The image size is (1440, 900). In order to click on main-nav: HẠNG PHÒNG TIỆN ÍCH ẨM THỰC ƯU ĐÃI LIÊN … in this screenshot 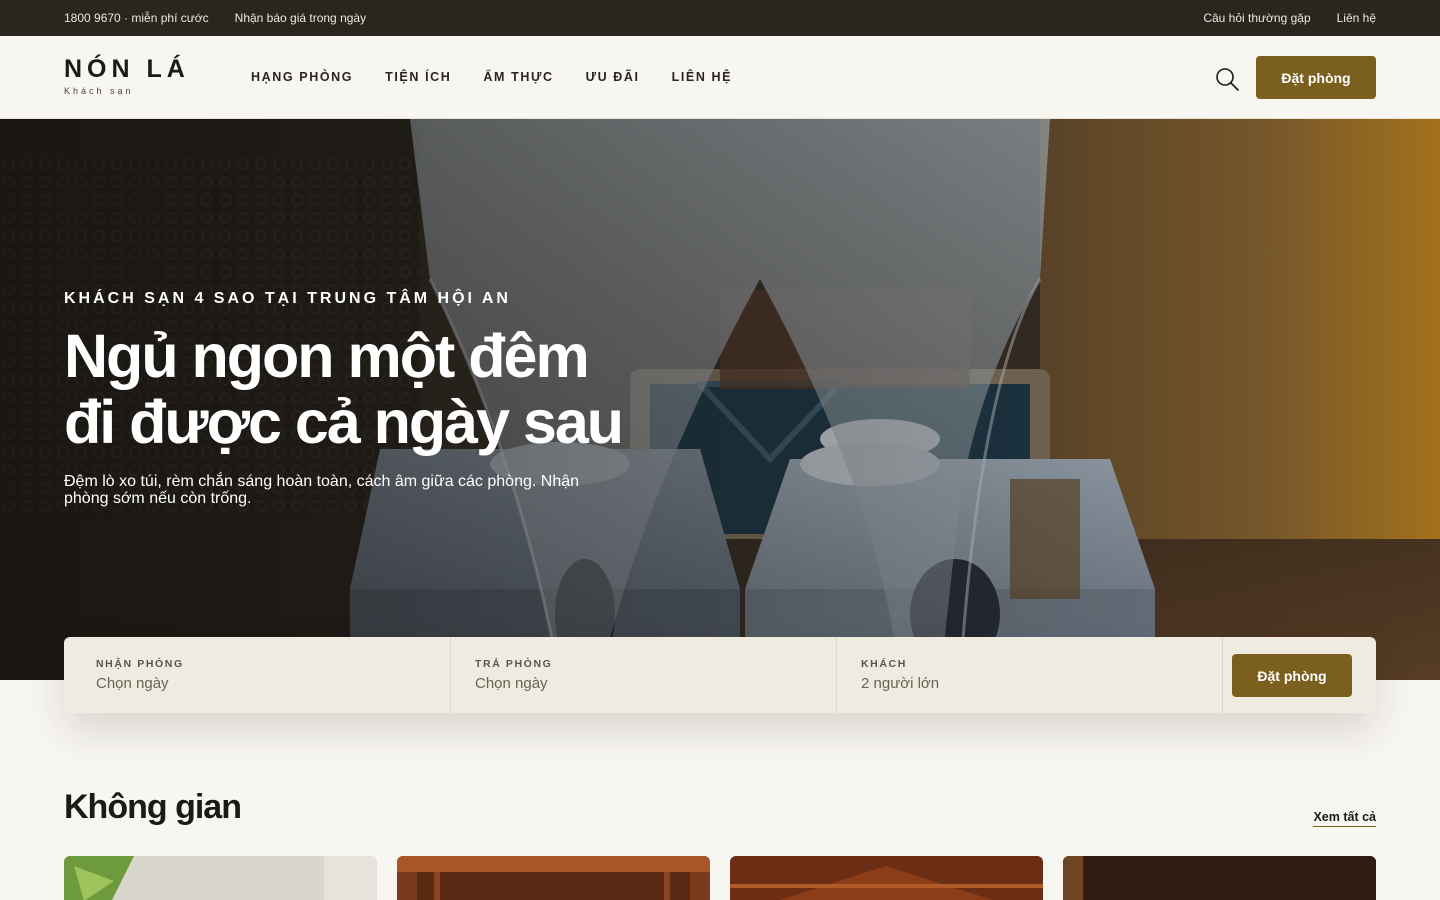, I will do `click(491, 77)`.